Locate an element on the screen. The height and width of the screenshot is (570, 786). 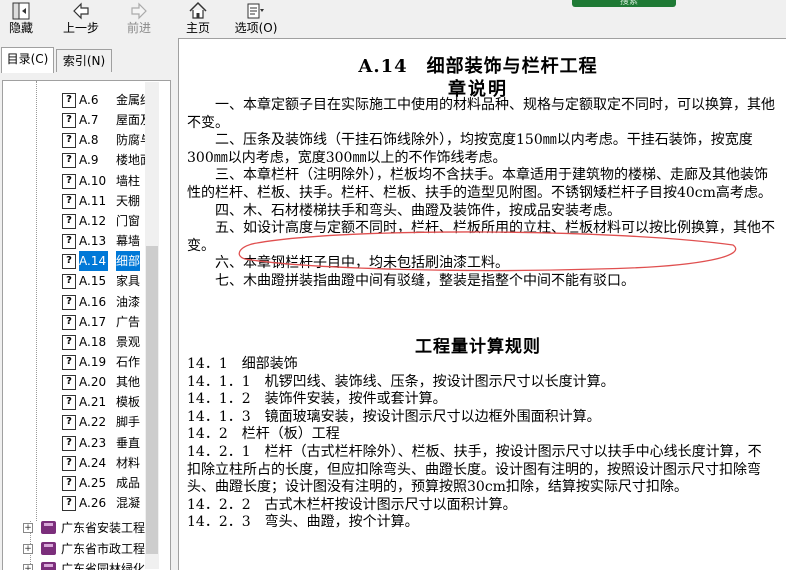
tree-item-number: A.20 is located at coordinates (93, 382).